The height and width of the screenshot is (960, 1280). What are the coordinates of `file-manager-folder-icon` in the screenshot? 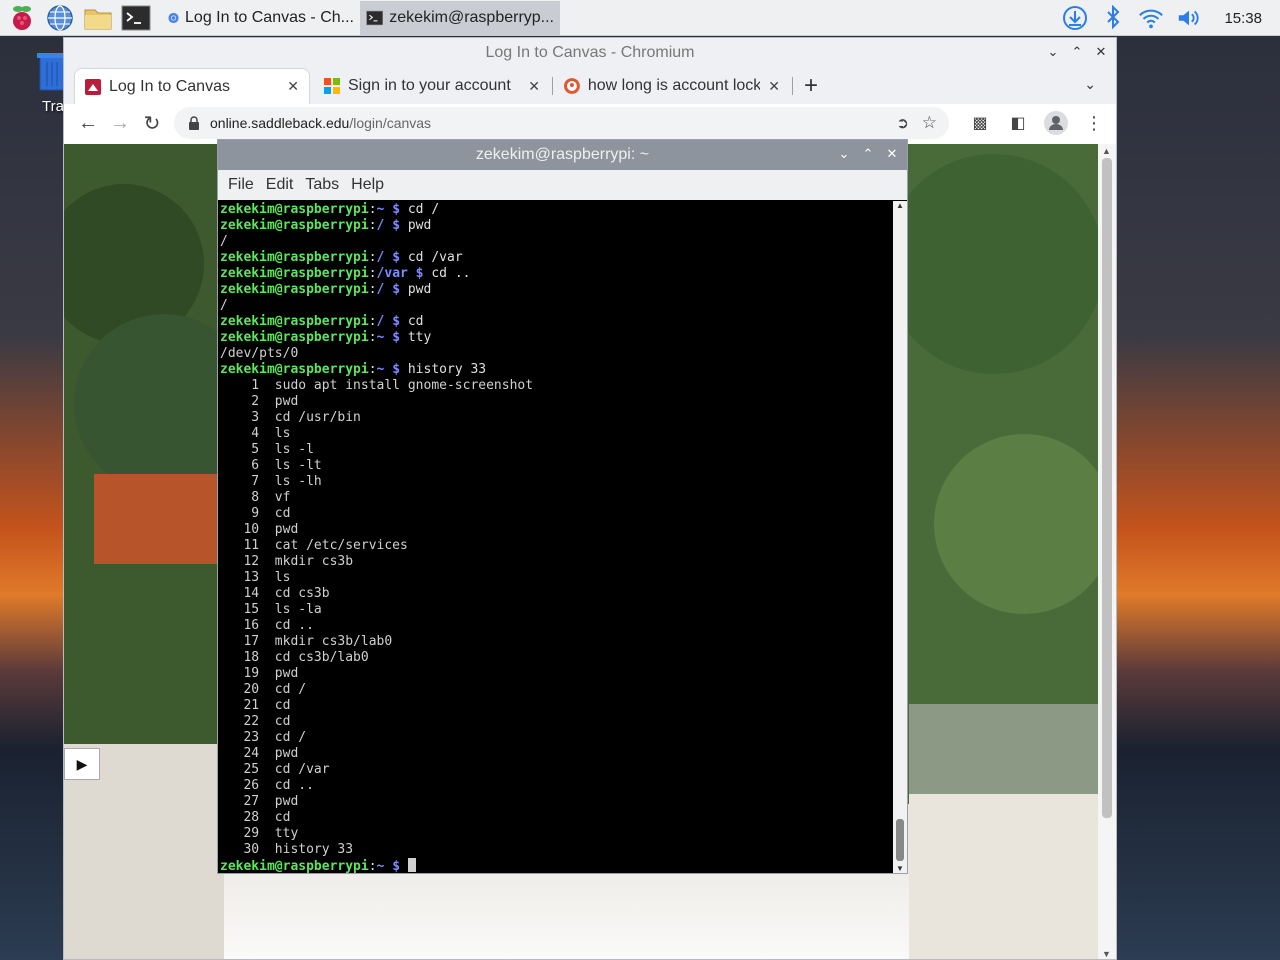 It's located at (98, 18).